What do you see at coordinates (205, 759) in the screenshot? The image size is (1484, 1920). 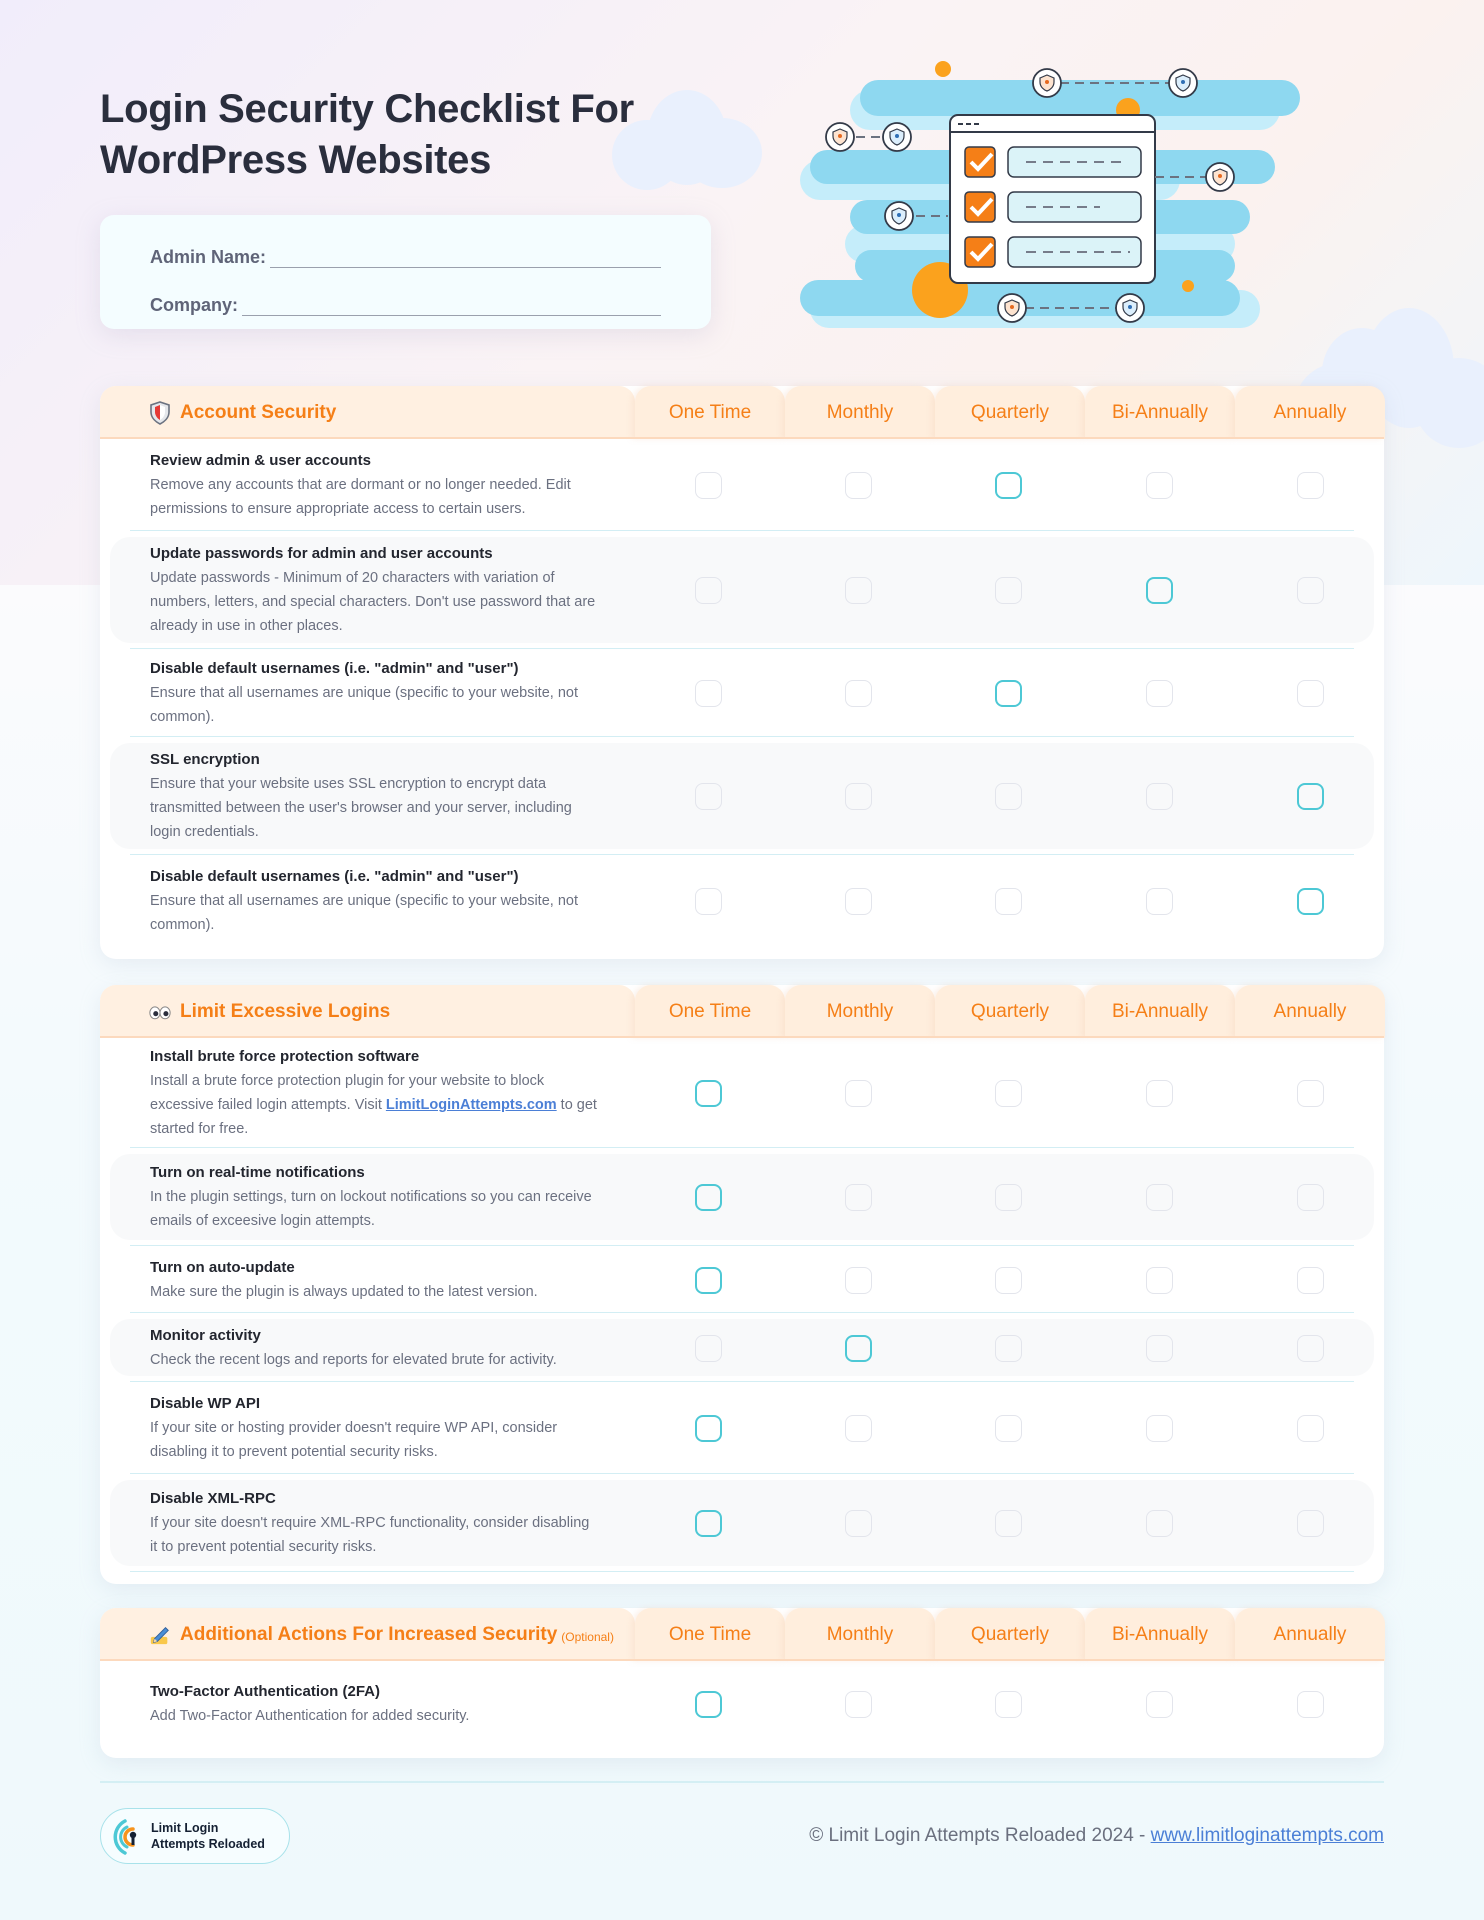 I see `item-title: SSL encryption` at bounding box center [205, 759].